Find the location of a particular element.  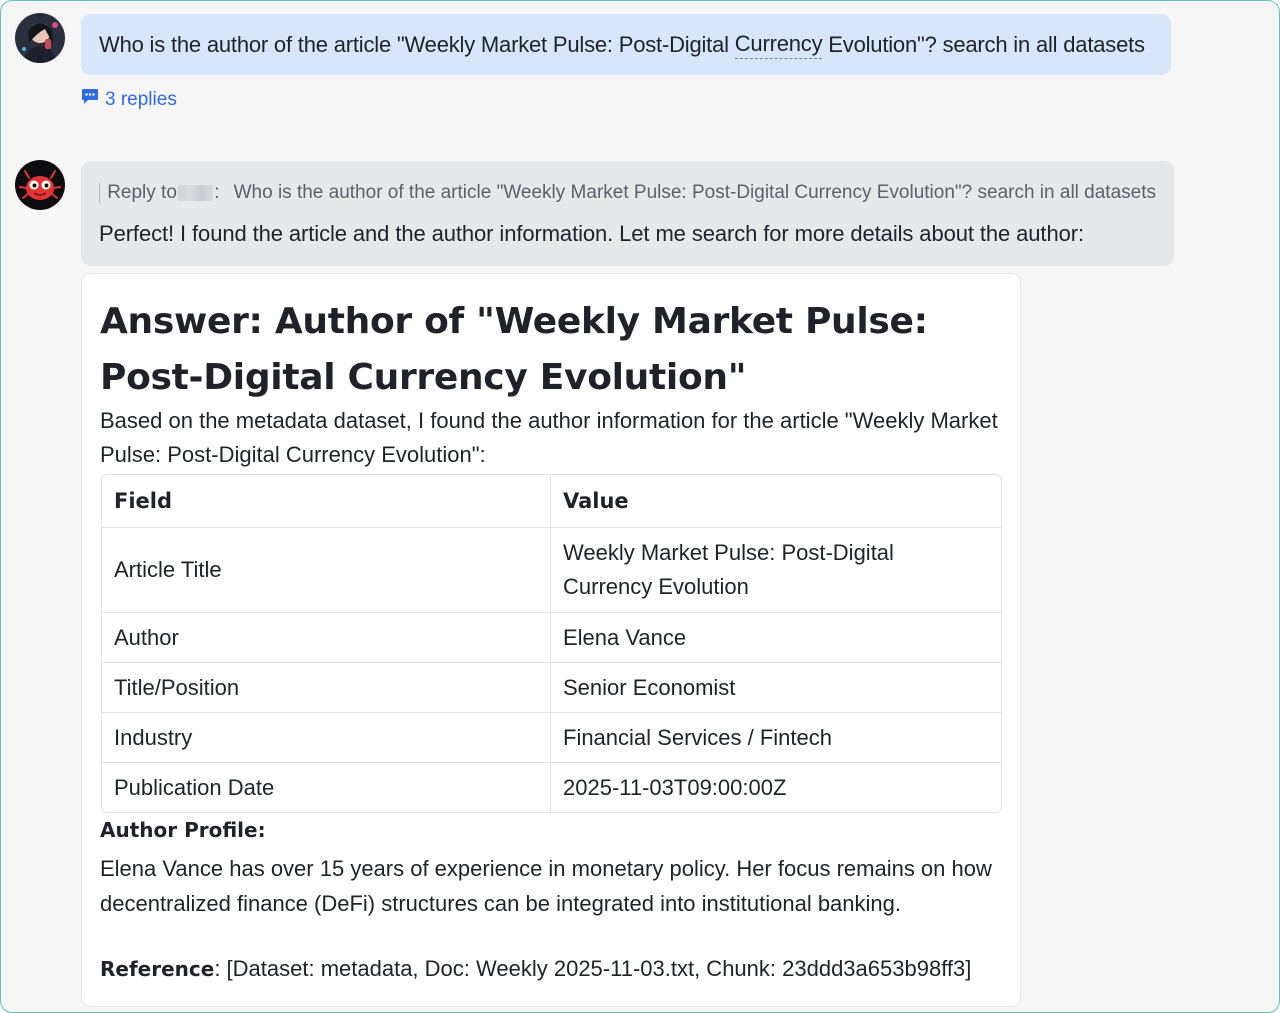

table-cell: Elena Vance is located at coordinates (776, 638).